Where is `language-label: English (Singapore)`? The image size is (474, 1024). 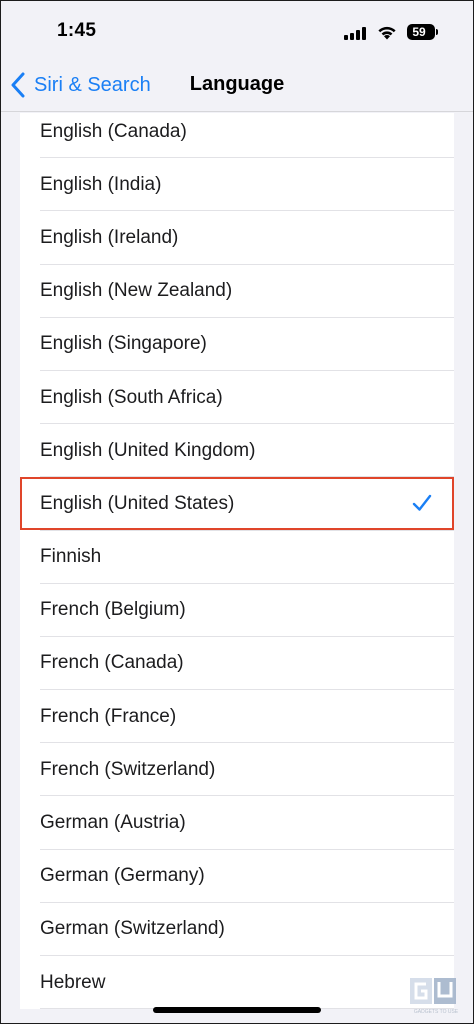
language-label: English (Singapore) is located at coordinates (123, 344).